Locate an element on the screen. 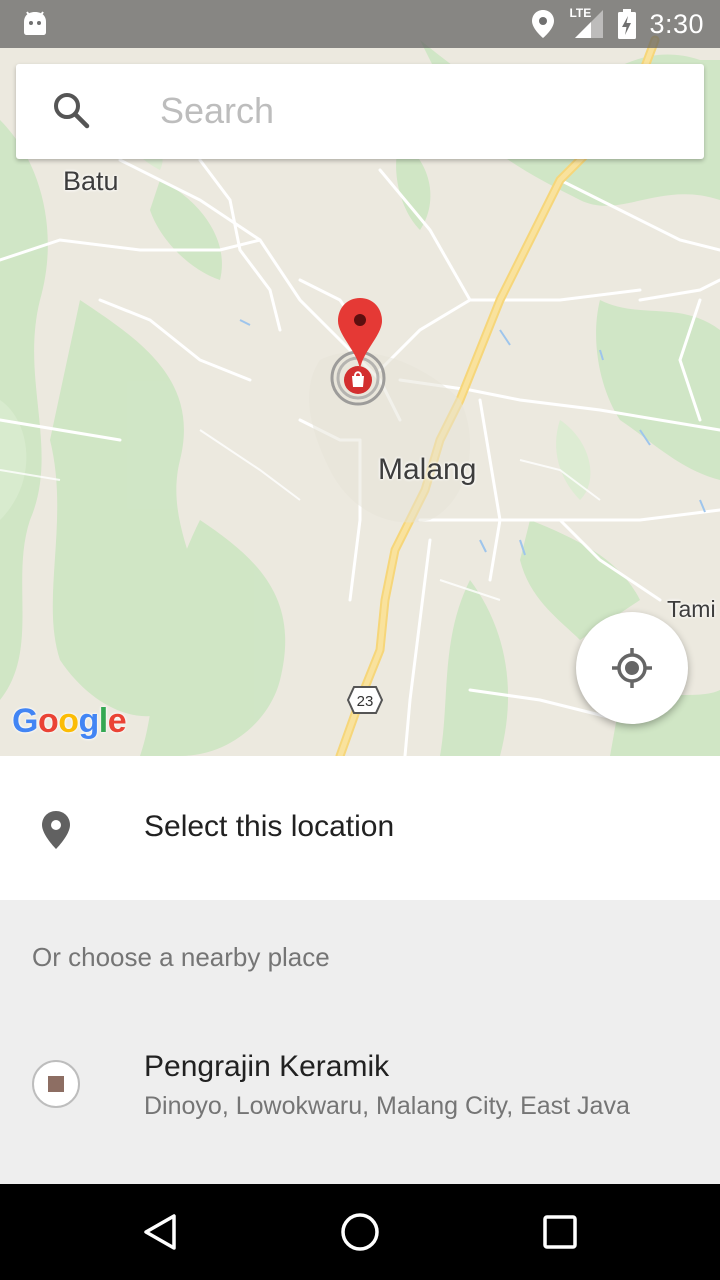 This screenshot has height=1280, width=720. status-bar: LTE 3:30 is located at coordinates (360, 24).